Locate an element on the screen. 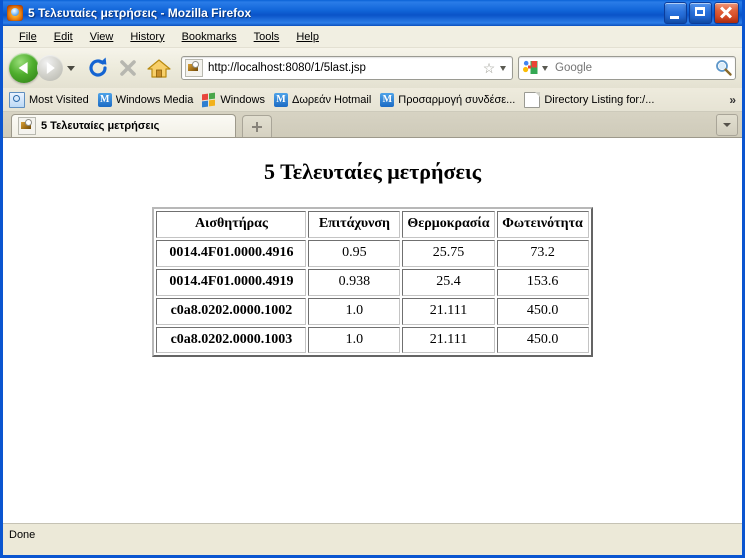 The image size is (745, 558). status-text: Done is located at coordinates (22, 534).